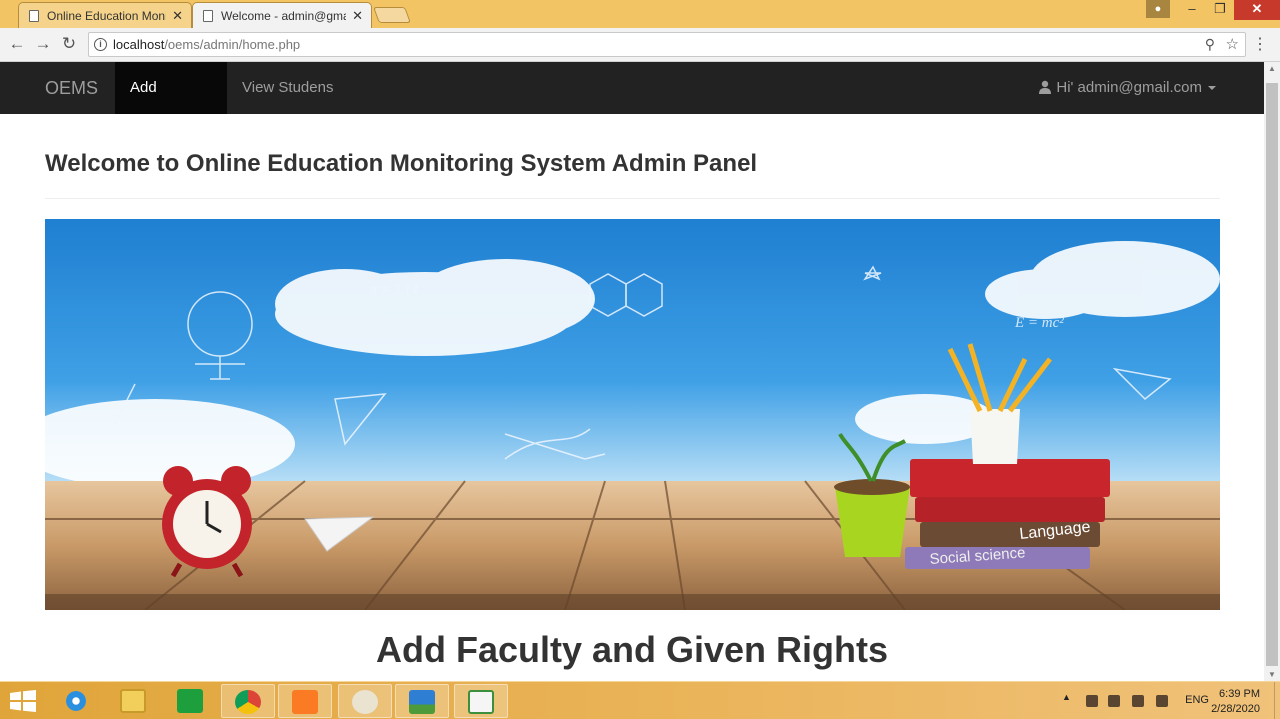 Image resolution: width=1280 pixels, height=719 pixels. Describe the element at coordinates (232, 44) in the screenshot. I see `url-path: /oems/admin/home.php` at that location.